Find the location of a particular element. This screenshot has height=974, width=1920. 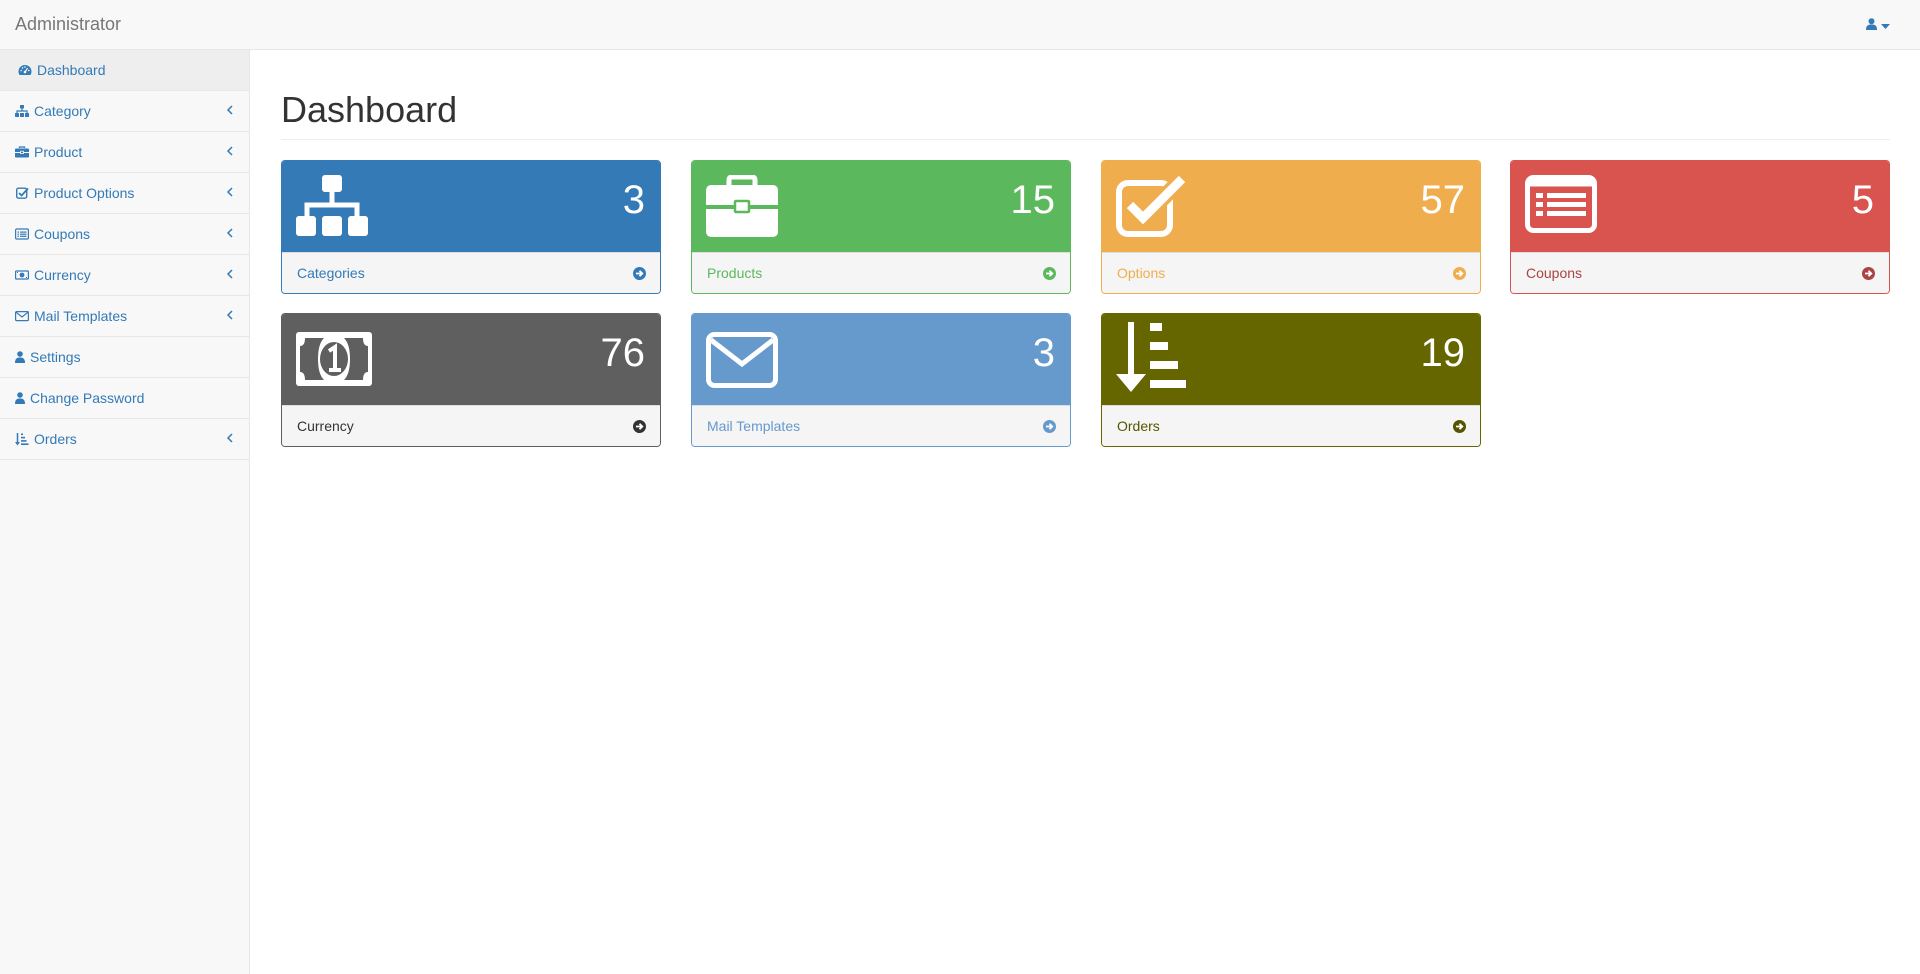

products-panel: 15 Products is located at coordinates (881, 227).